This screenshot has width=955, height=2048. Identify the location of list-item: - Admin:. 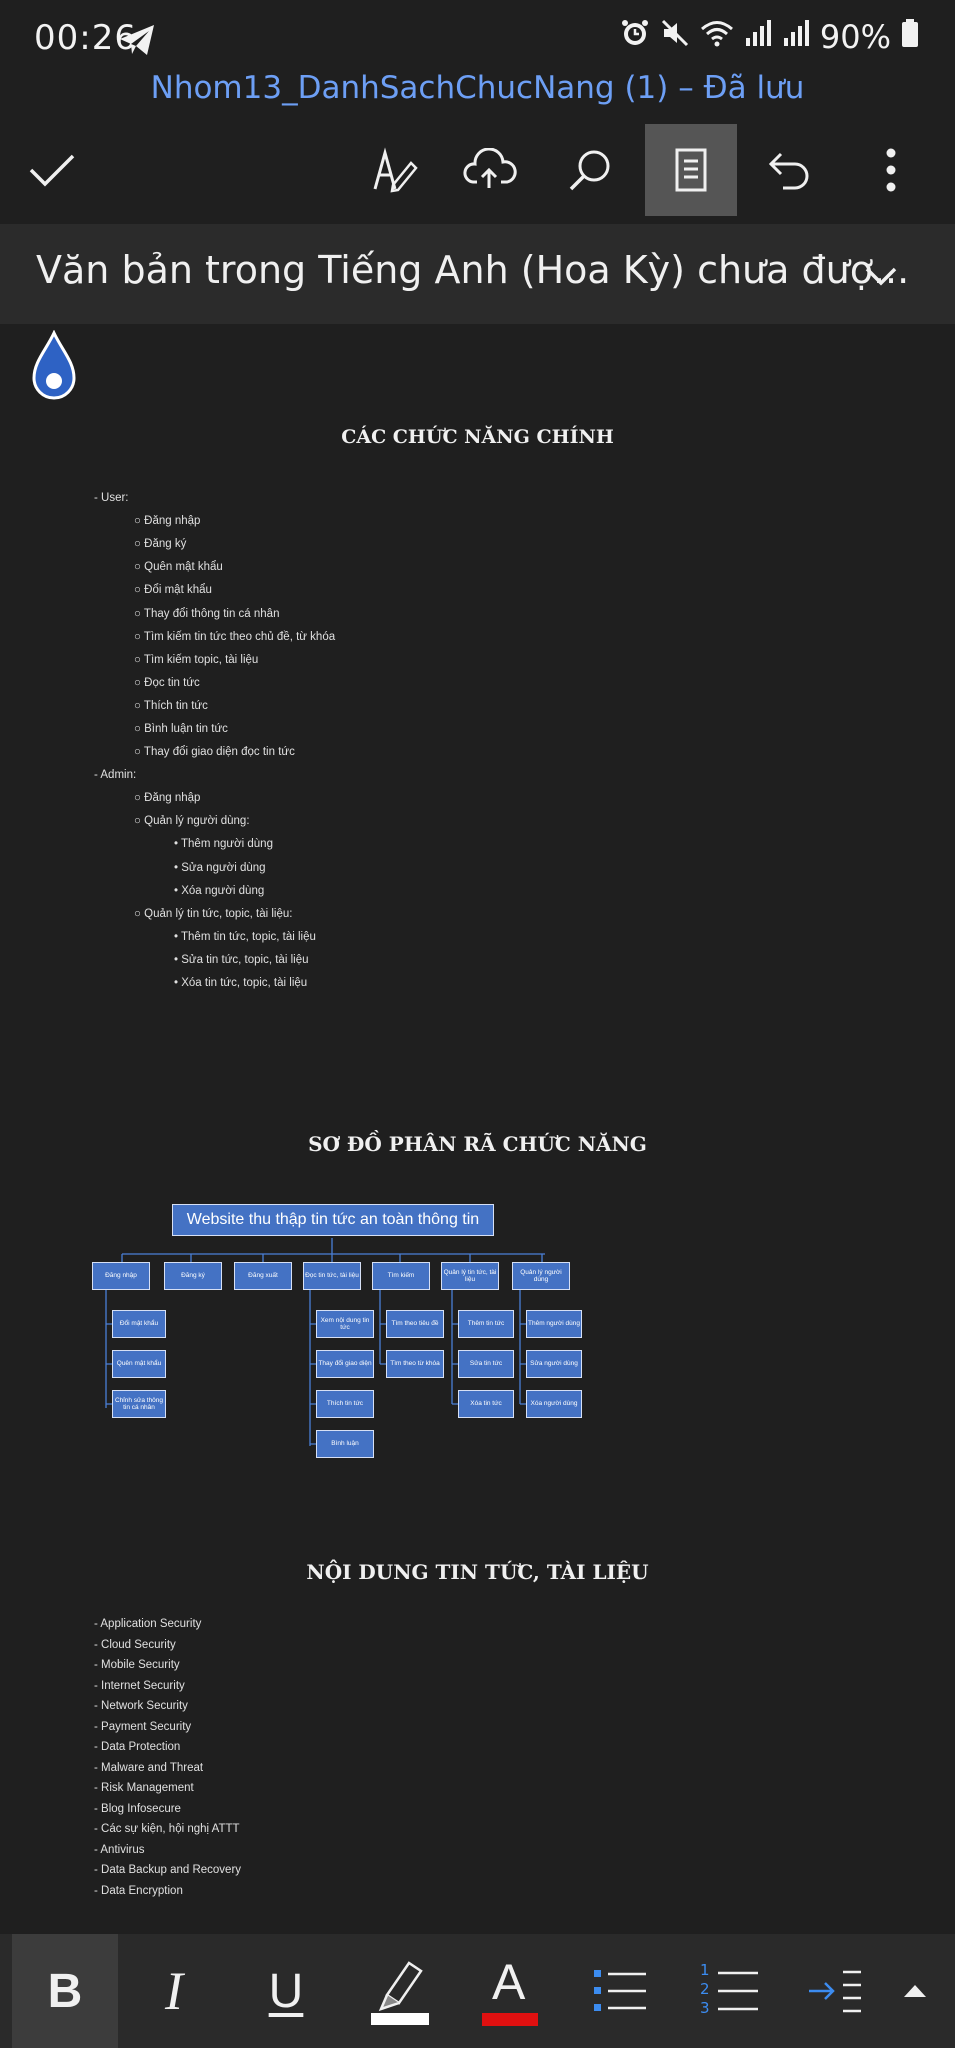
(115, 775).